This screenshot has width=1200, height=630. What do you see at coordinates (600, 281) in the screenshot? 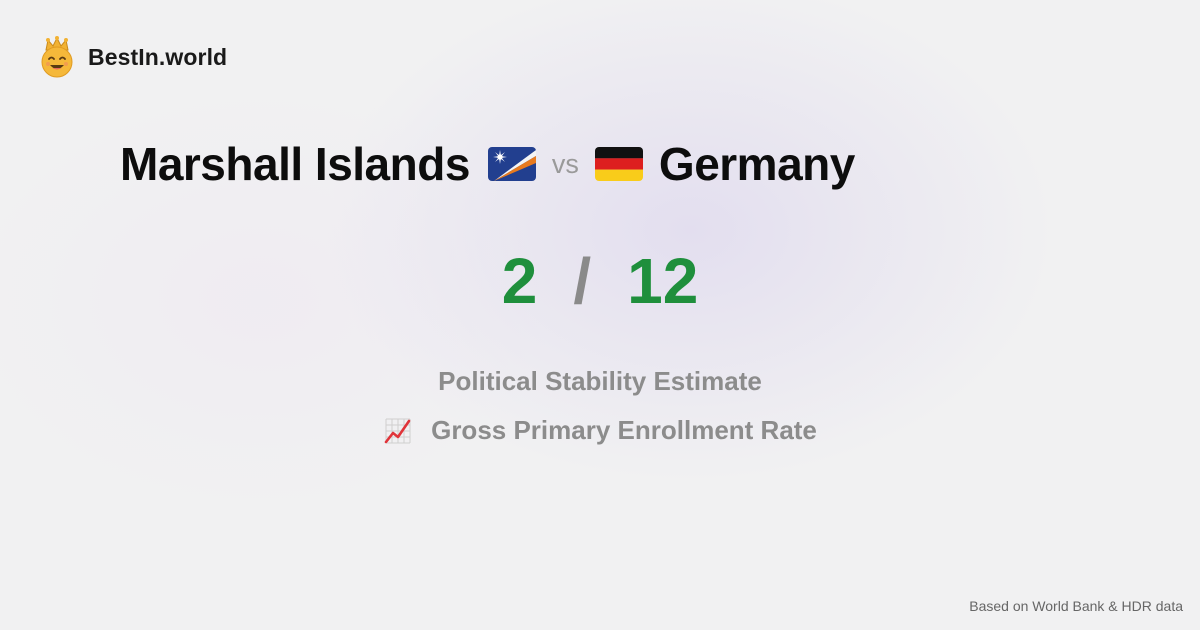
I see `score-display: 2 / 12` at bounding box center [600, 281].